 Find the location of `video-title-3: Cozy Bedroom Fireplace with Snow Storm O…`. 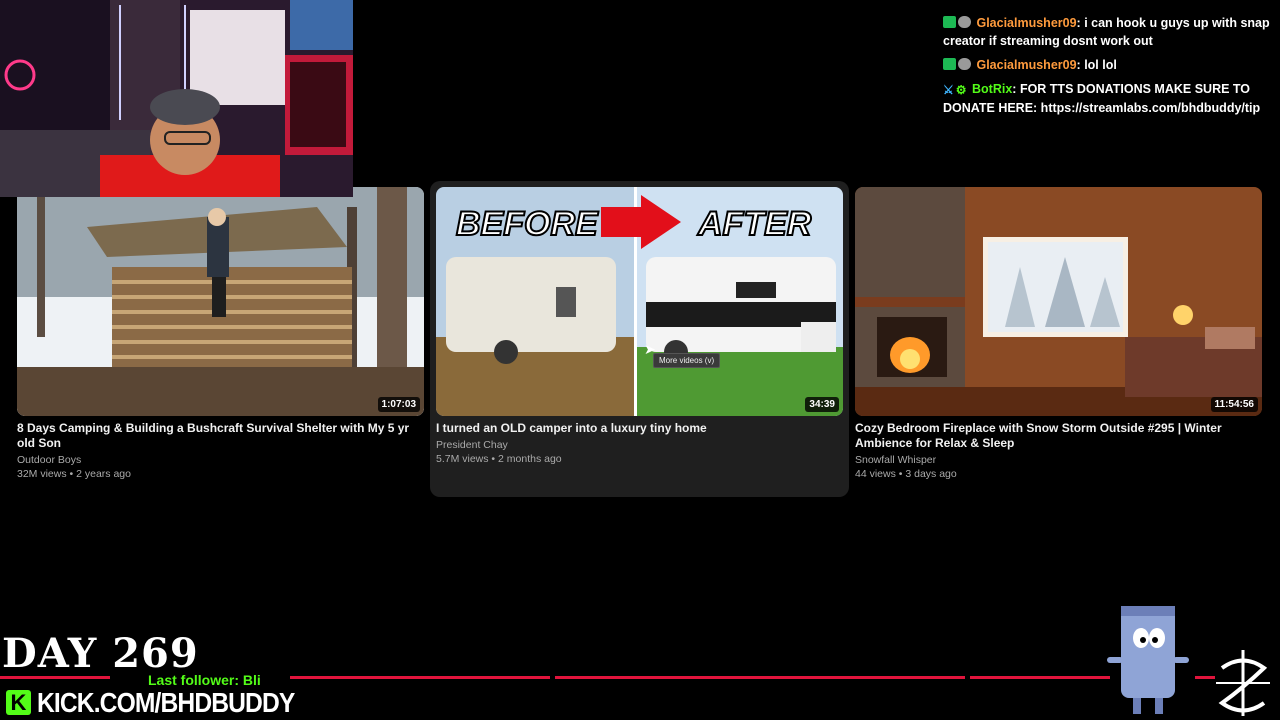

video-title-3: Cozy Bedroom Fireplace with Snow Storm O… is located at coordinates (1060, 436).